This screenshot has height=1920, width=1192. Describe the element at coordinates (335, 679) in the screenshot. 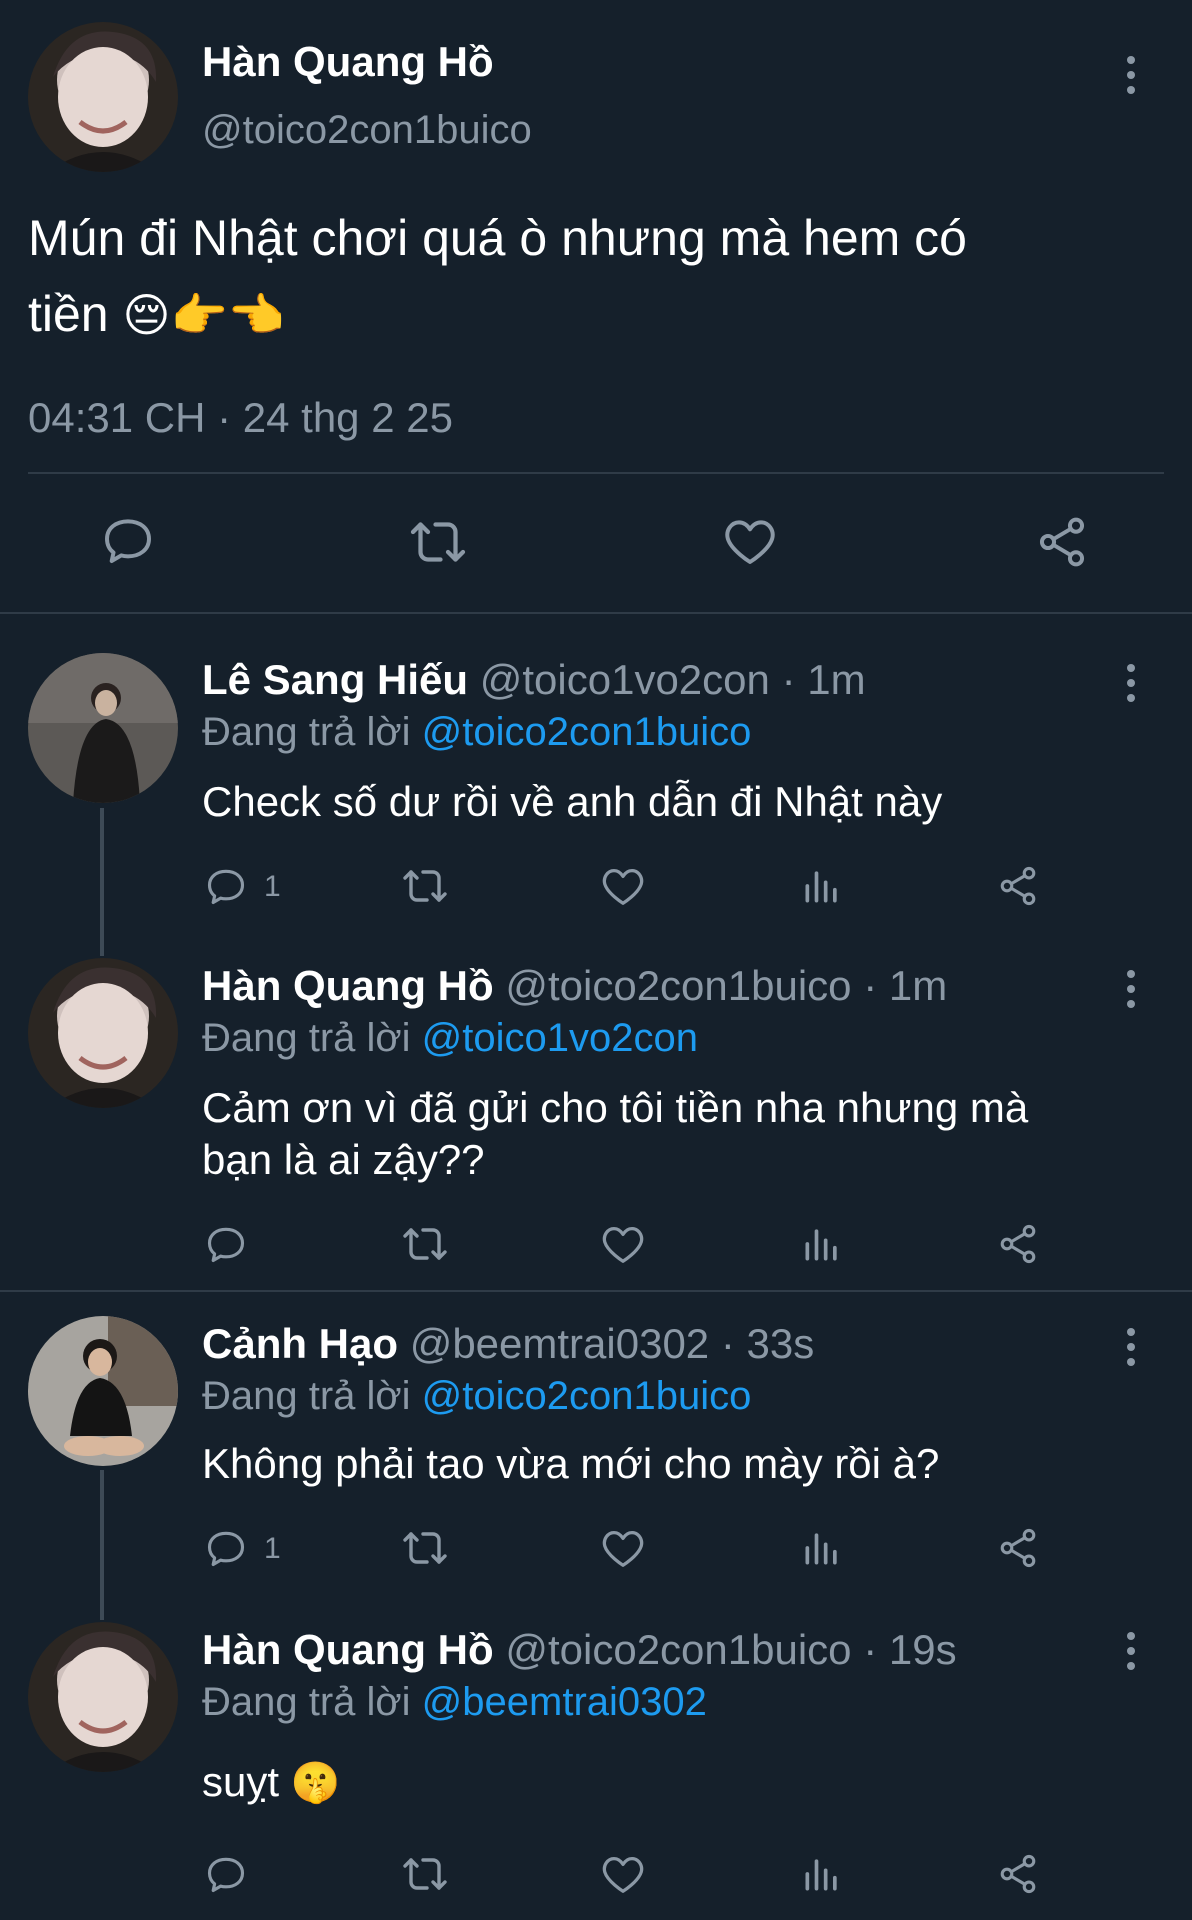

I see `reply-author-name: Lê Sang Hiếu` at that location.